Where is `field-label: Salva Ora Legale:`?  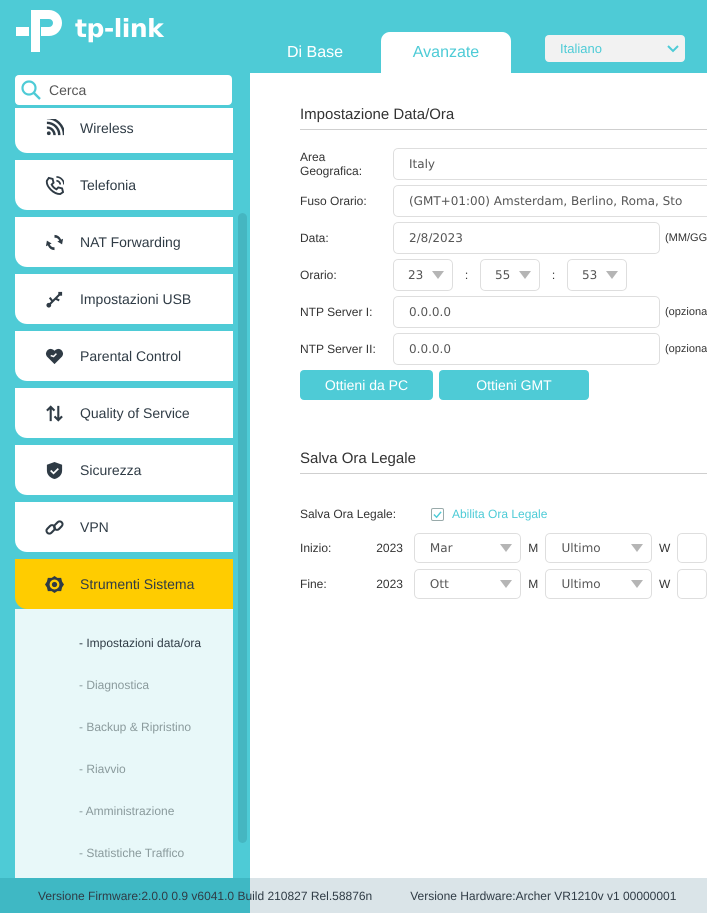
field-label: Salva Ora Legale: is located at coordinates (349, 514).